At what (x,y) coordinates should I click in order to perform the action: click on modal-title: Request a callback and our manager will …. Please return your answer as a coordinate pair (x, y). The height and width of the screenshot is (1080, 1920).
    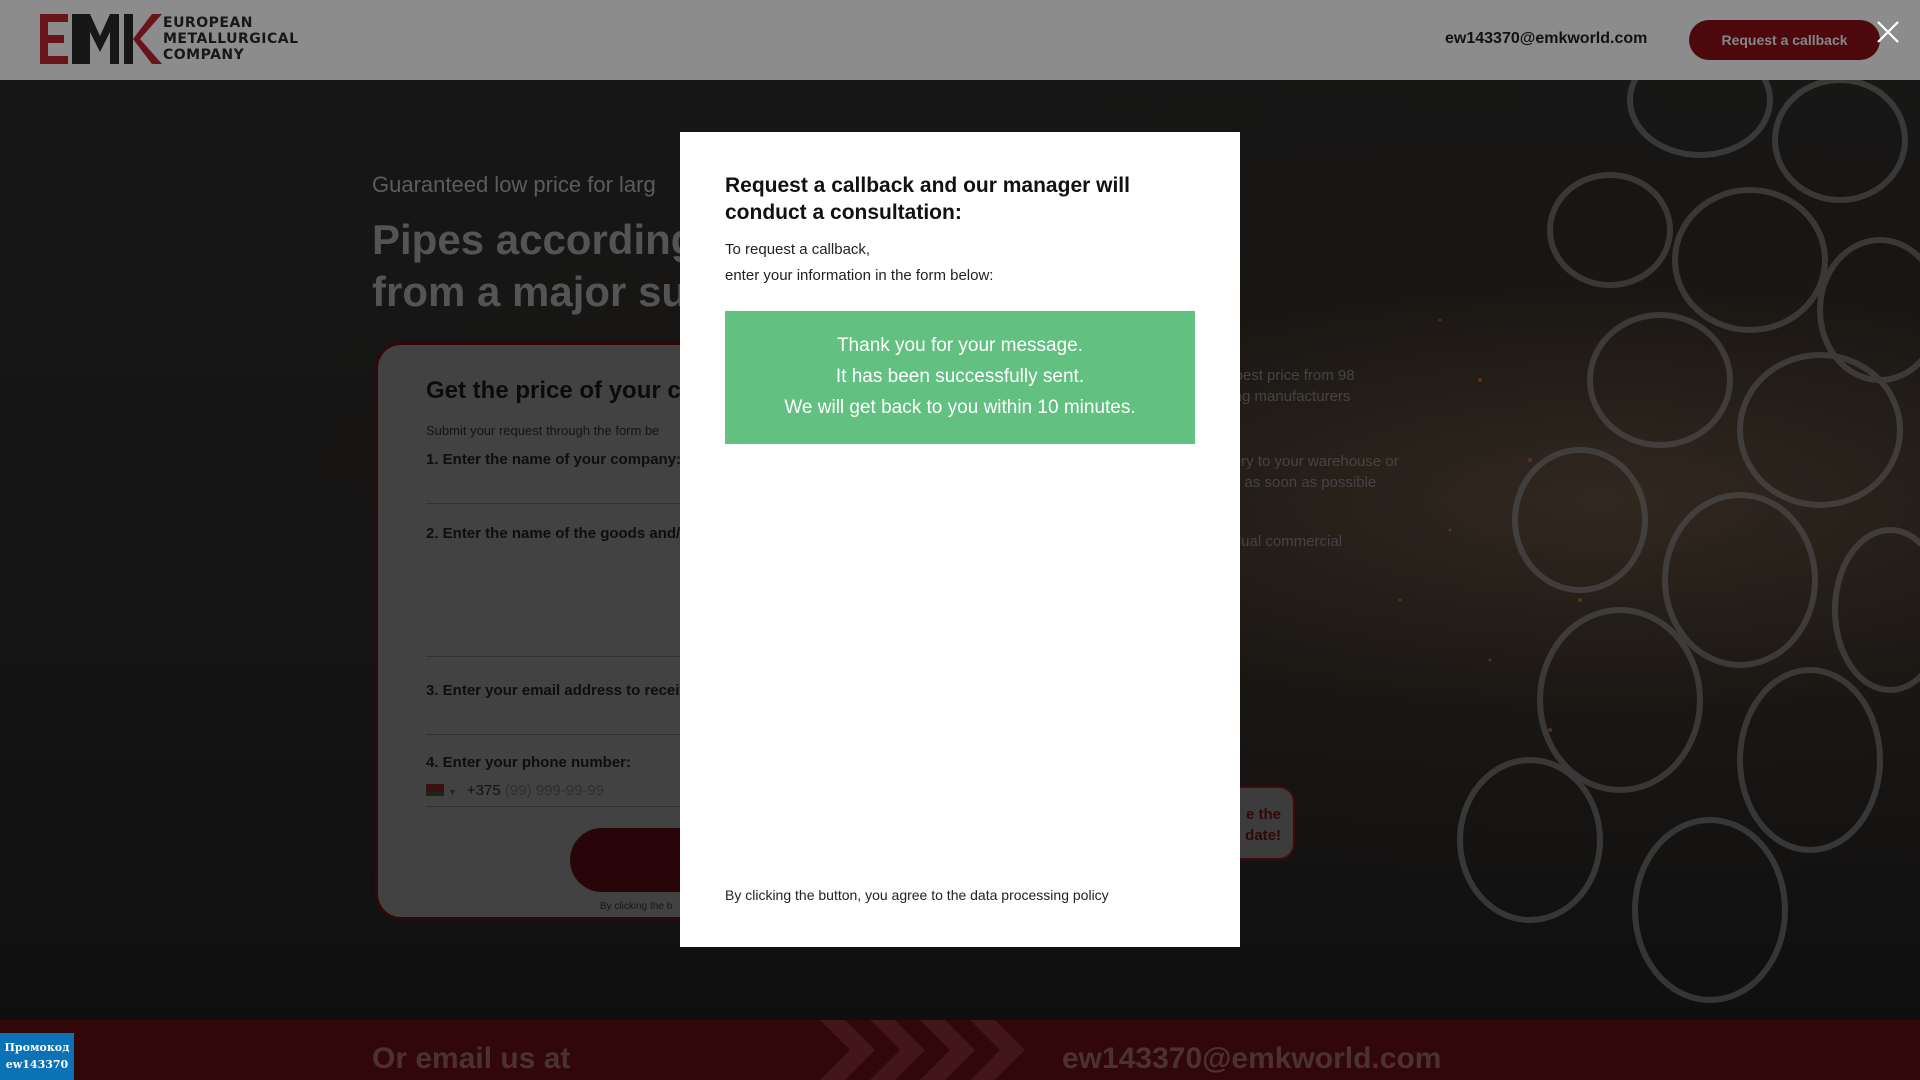
    Looking at the image, I should click on (927, 199).